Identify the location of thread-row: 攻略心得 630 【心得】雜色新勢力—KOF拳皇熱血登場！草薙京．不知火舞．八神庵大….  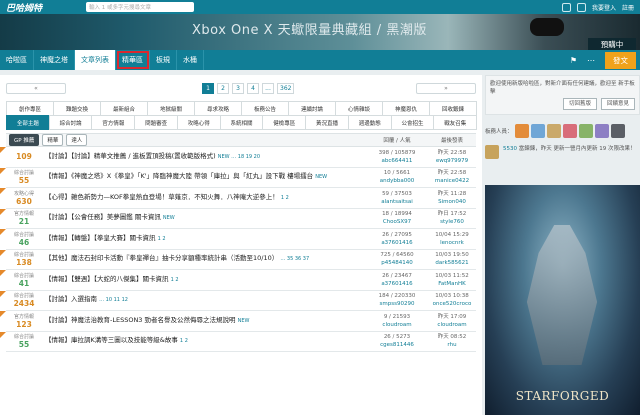
(238, 198).